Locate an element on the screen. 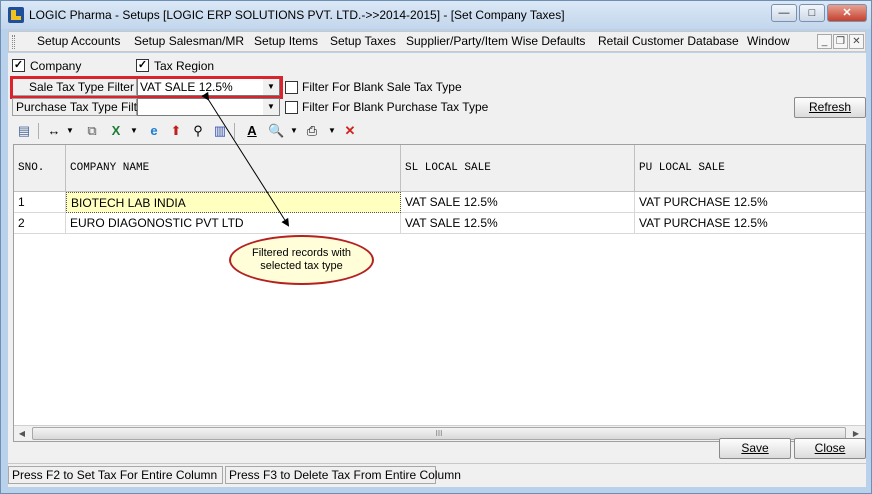 Image resolution: width=872 pixels, height=494 pixels. print-icon: ⎙ is located at coordinates (312, 131).